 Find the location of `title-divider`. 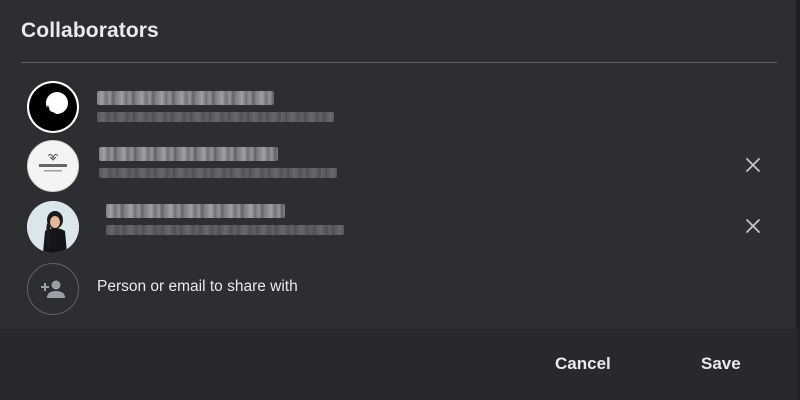

title-divider is located at coordinates (399, 62).